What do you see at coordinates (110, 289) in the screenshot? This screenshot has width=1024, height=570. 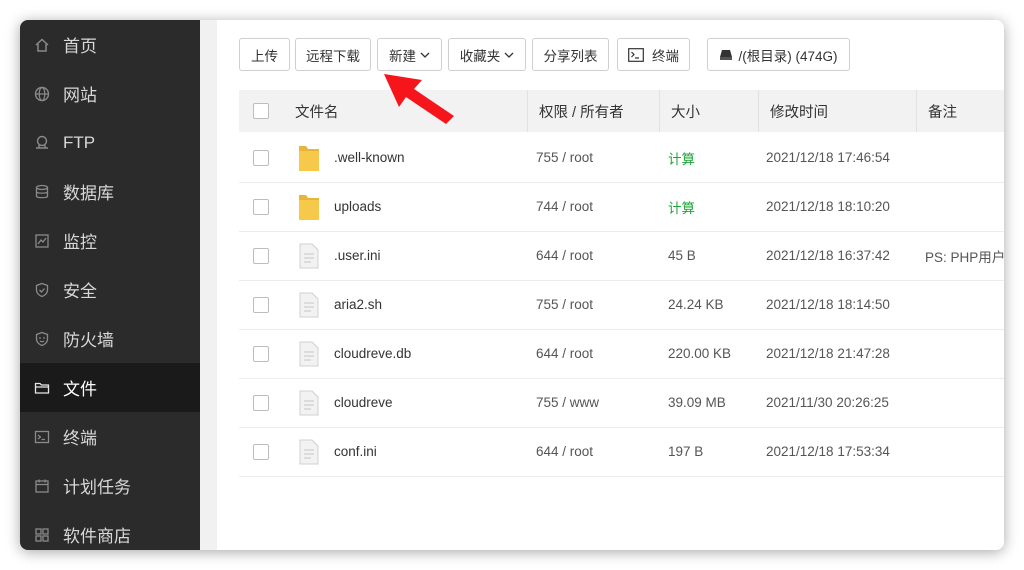 I see `sidebar-item-security: 安全` at bounding box center [110, 289].